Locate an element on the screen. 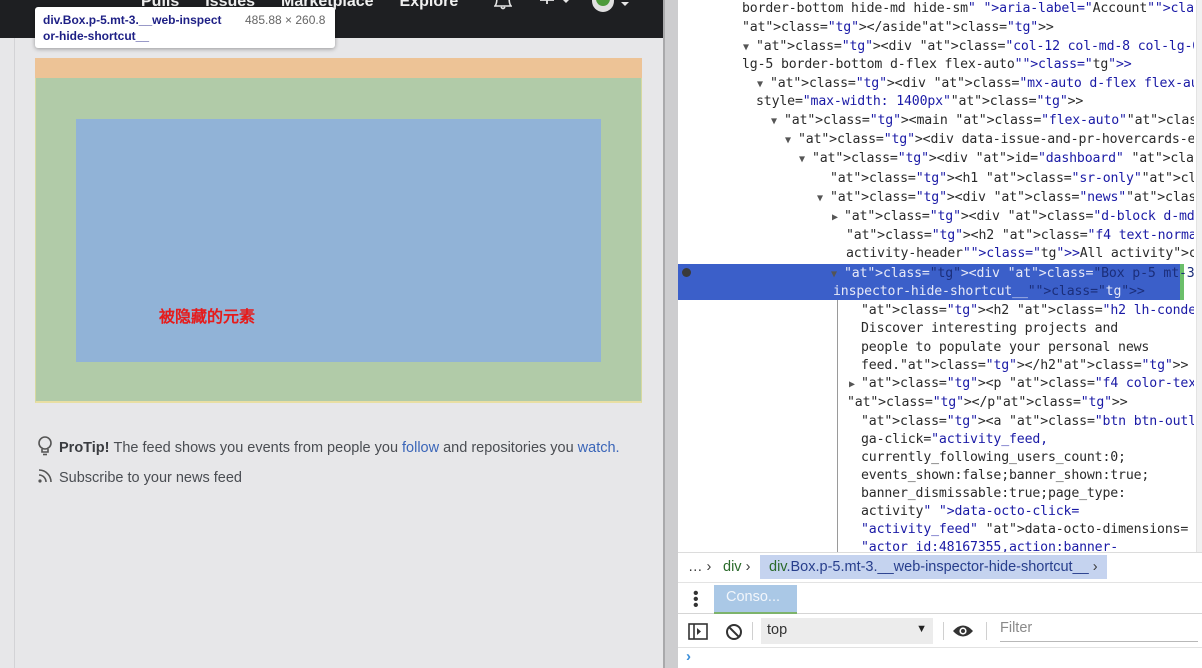  breadcrumb-ellipsis: … › is located at coordinates (699, 567).